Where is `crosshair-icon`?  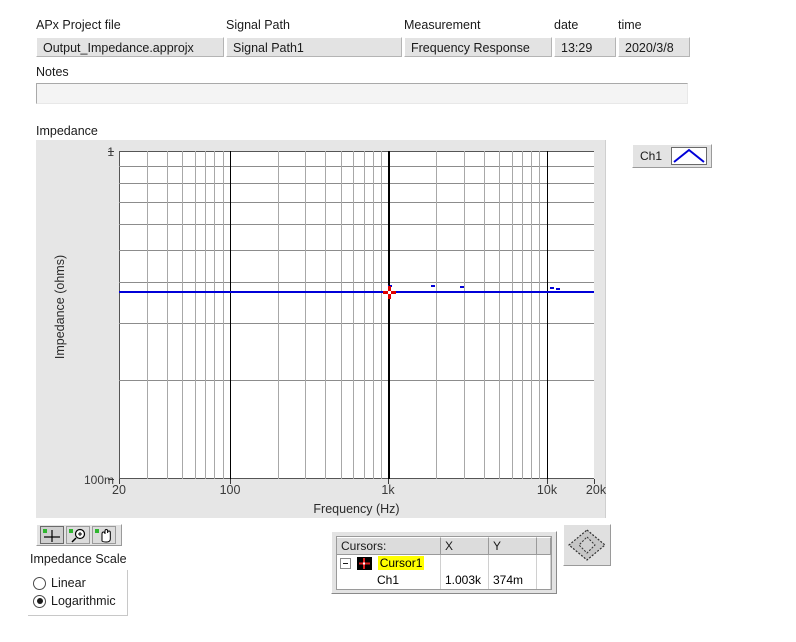 crosshair-icon is located at coordinates (52, 535).